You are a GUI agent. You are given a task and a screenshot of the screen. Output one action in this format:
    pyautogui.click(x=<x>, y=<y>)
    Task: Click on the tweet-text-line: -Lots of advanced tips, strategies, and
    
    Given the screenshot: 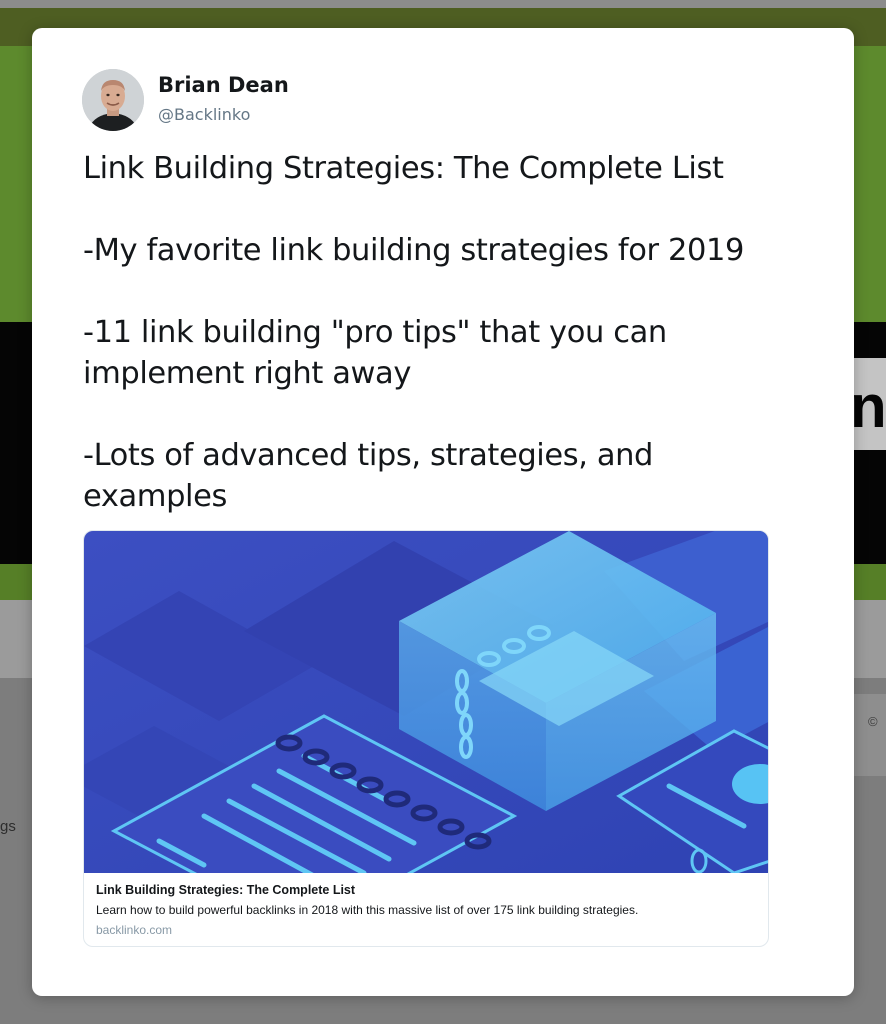 What is the action you would take?
    pyautogui.click(x=368, y=455)
    